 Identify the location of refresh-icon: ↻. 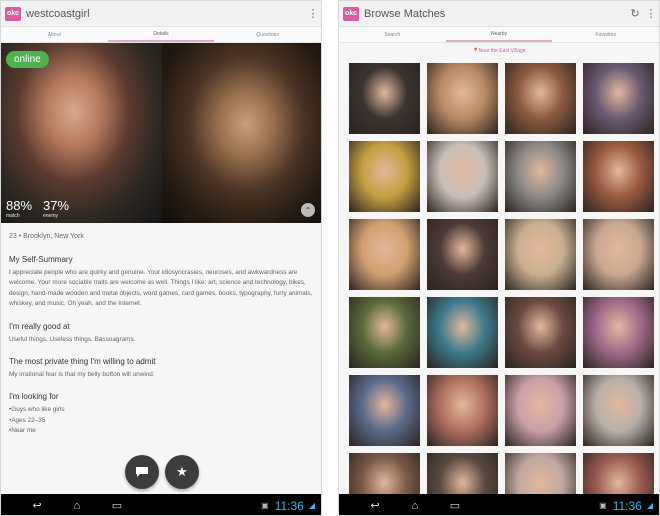
(635, 13).